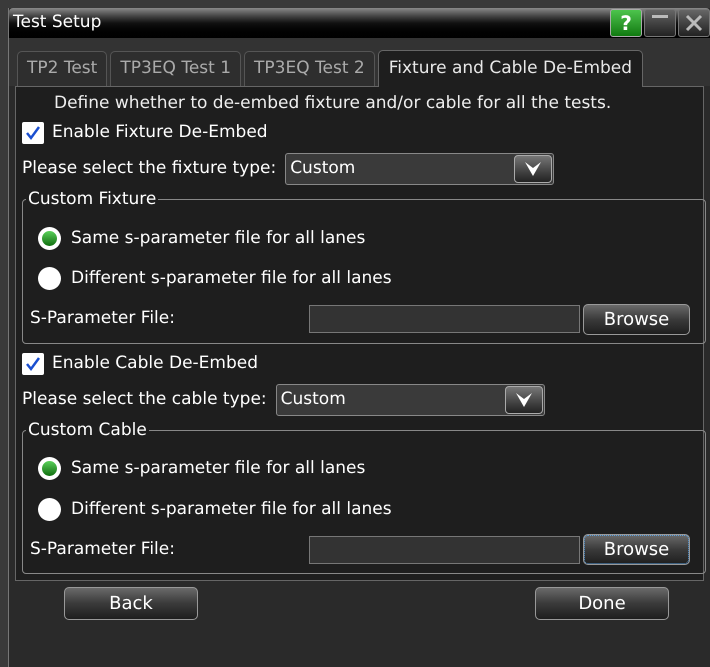 Image resolution: width=710 pixels, height=667 pixels. I want to click on tab: TP2 Test, so click(62, 68).